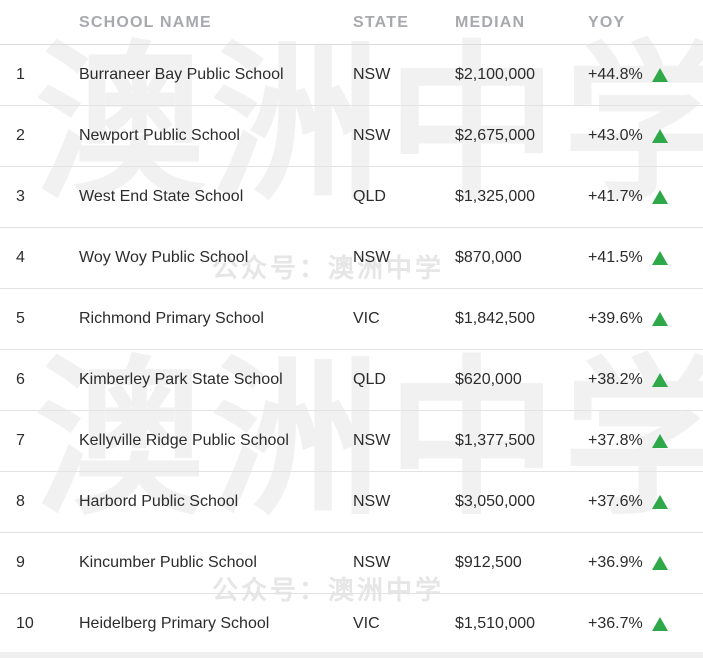 This screenshot has width=703, height=658. I want to click on table-header: SCHOOL NAME STATE MEDIAN YOY, so click(351, 22).